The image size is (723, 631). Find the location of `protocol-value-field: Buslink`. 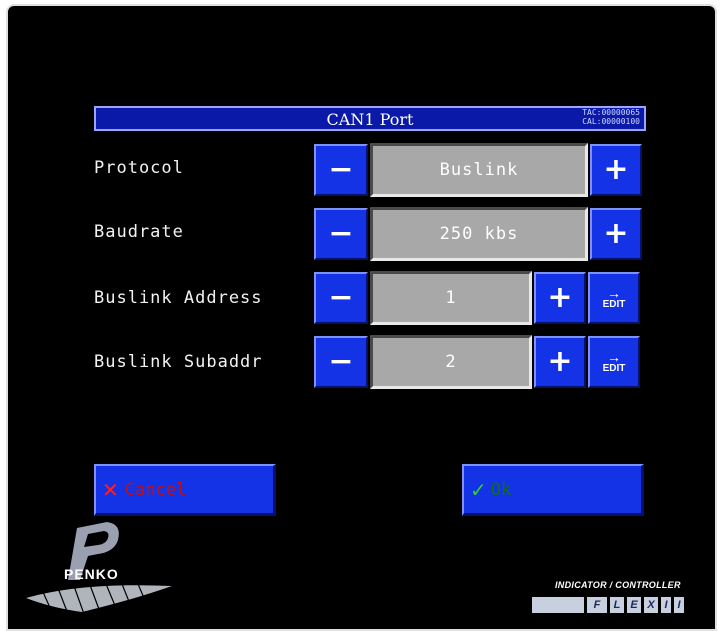

protocol-value-field: Buslink is located at coordinates (479, 170).